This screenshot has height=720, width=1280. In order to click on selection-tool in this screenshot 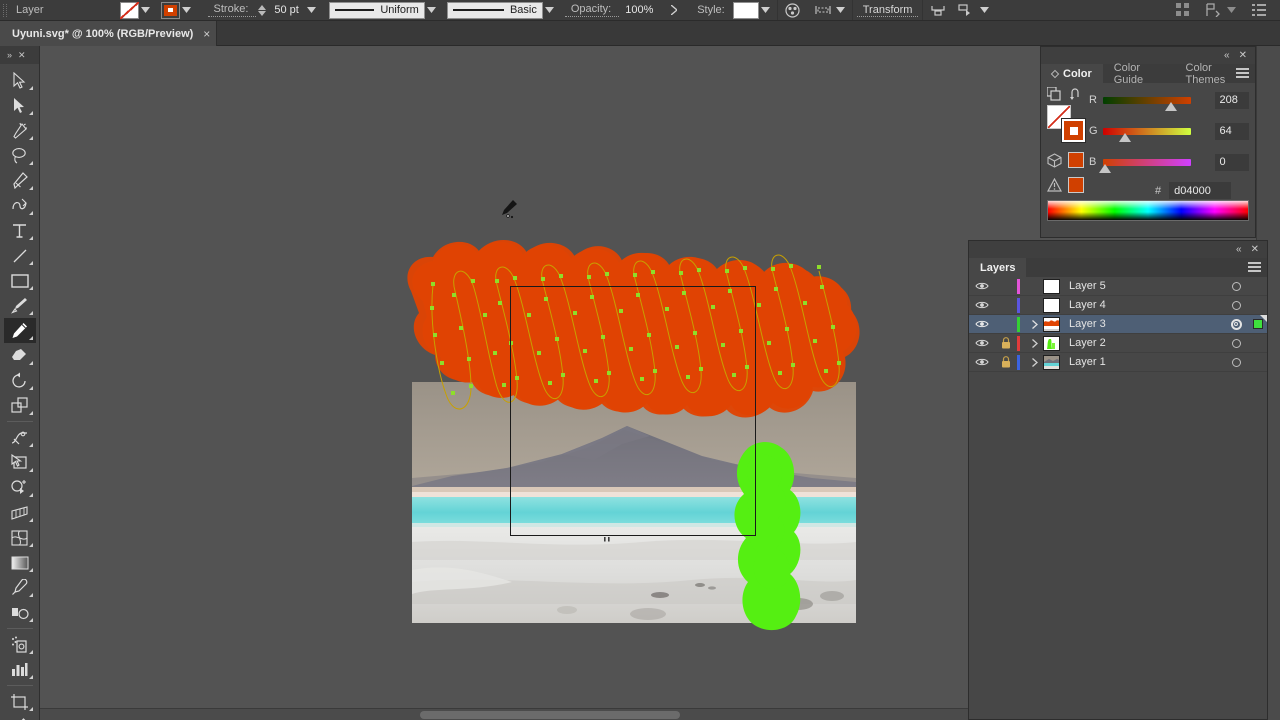, I will do `click(20, 80)`.